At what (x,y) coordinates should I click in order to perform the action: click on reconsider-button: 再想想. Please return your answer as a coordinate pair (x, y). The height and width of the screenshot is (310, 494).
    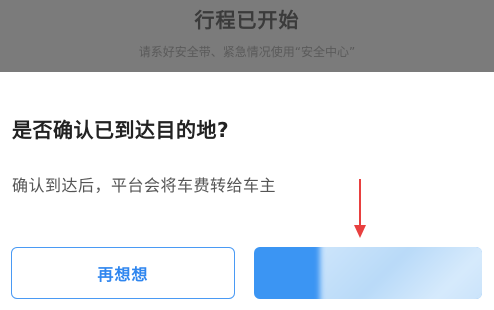
    Looking at the image, I should click on (123, 273).